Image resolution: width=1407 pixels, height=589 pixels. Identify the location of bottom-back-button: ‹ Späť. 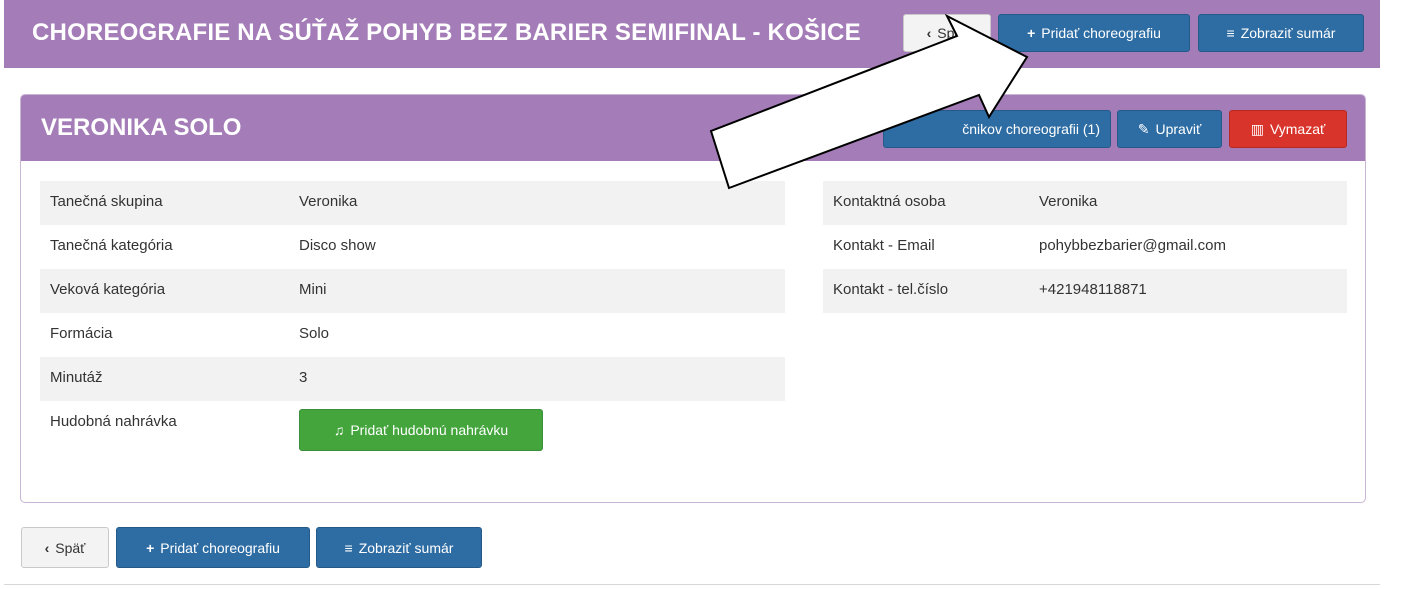
(65, 547).